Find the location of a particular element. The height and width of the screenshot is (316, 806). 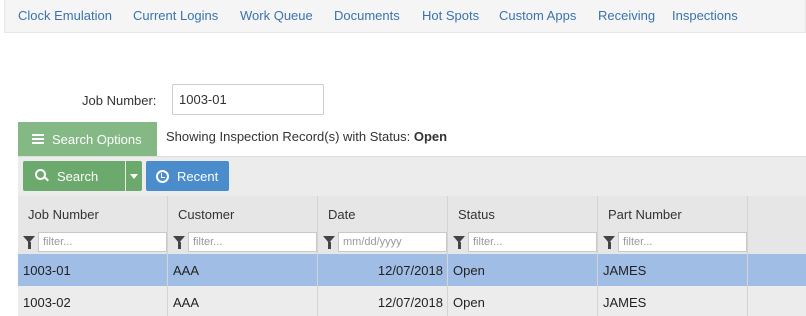

status-filter-value: Open is located at coordinates (430, 136).